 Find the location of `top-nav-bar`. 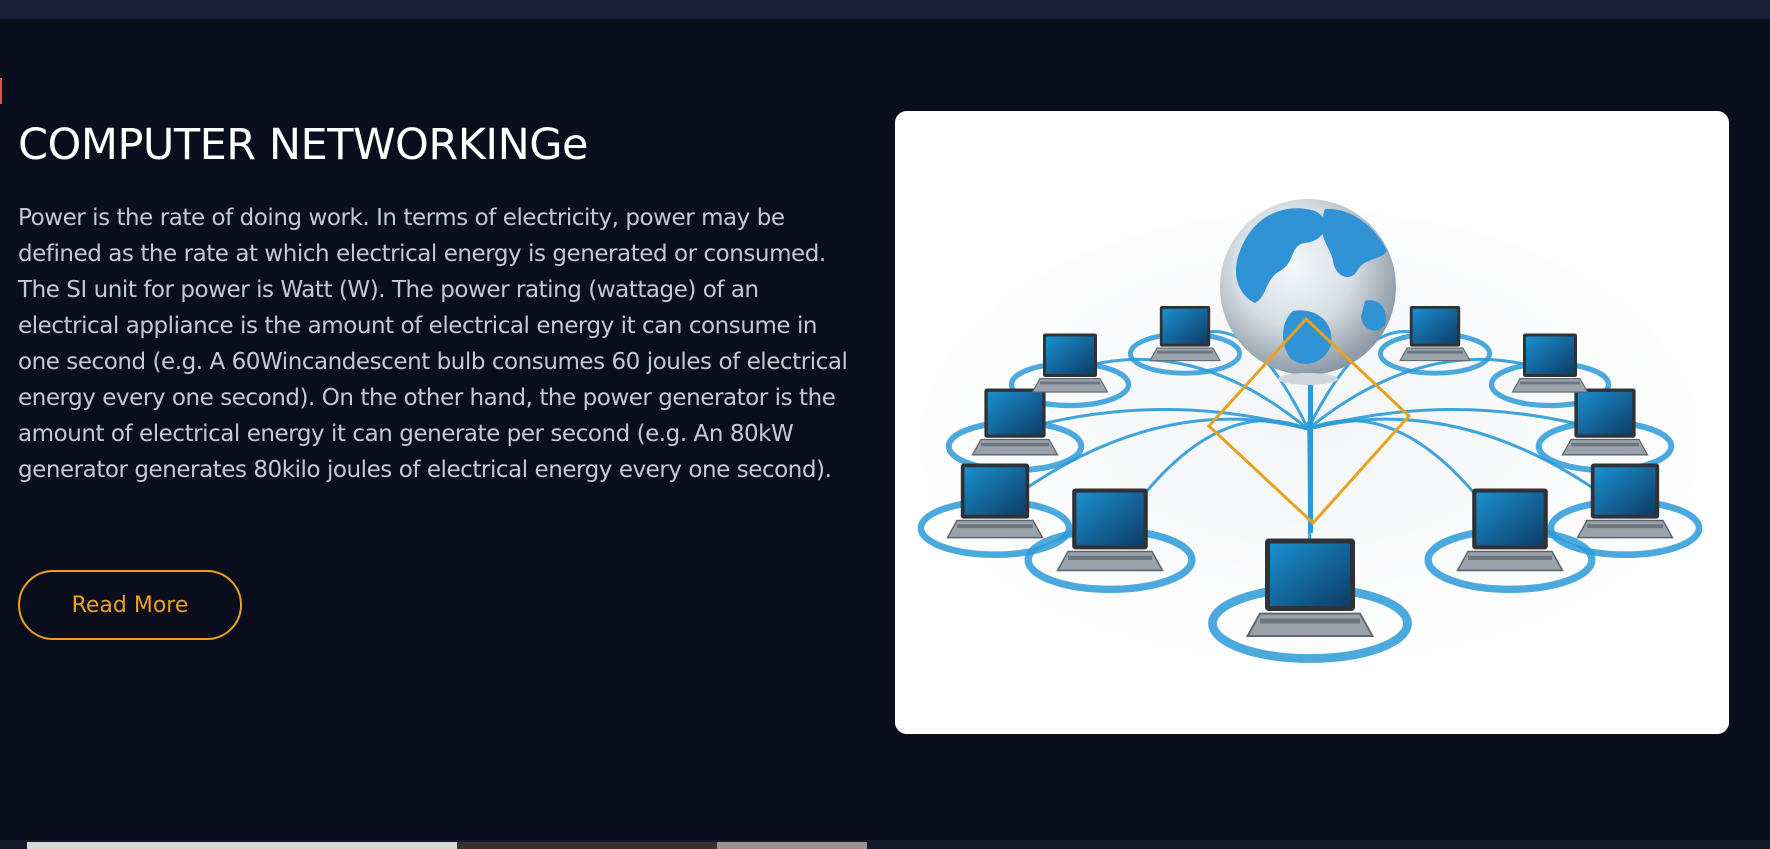

top-nav-bar is located at coordinates (885, 9).